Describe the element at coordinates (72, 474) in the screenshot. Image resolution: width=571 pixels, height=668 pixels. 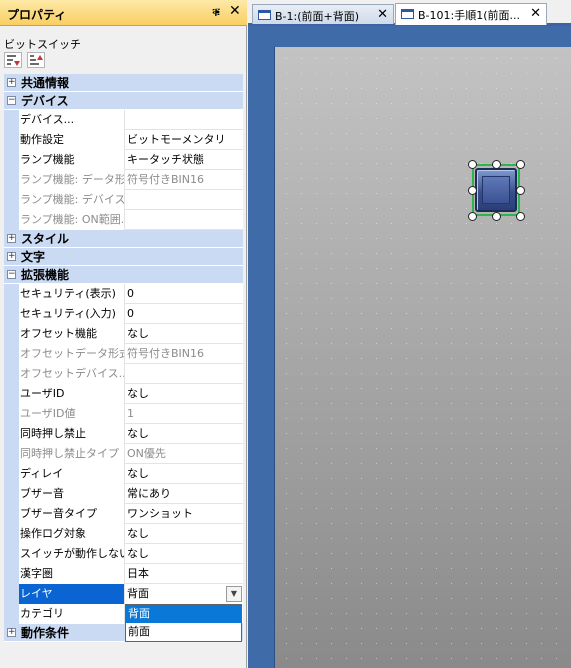
I see `property-name: ディレイ` at that location.